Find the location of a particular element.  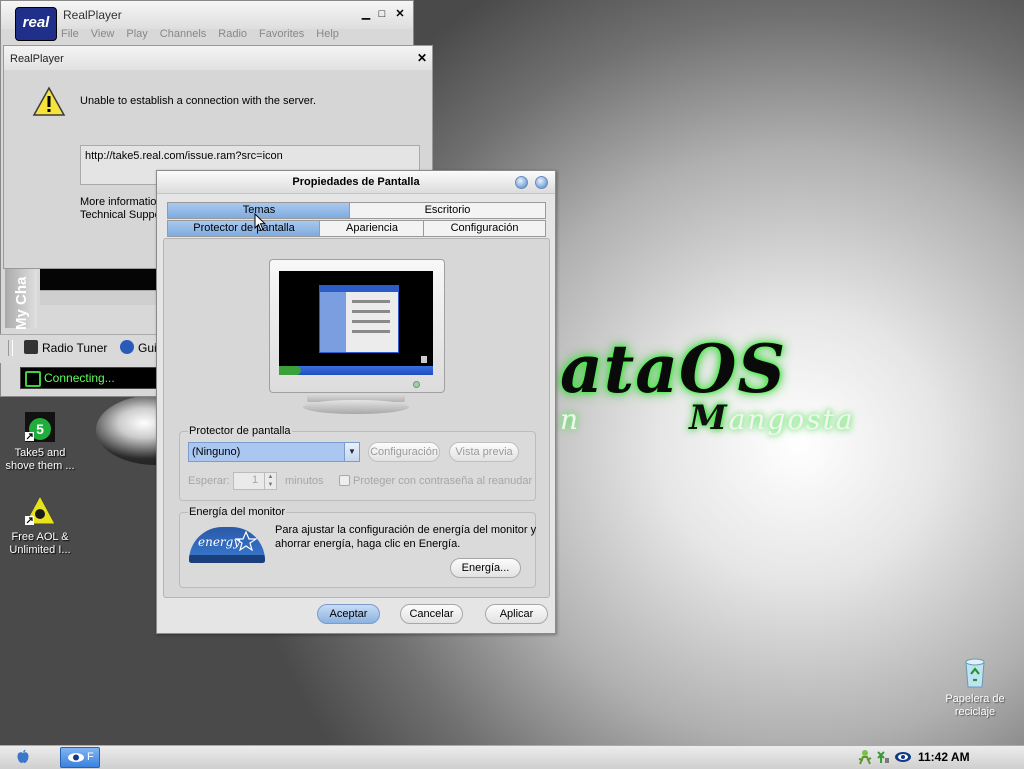

guide-button: Gui is located at coordinates (138, 347).